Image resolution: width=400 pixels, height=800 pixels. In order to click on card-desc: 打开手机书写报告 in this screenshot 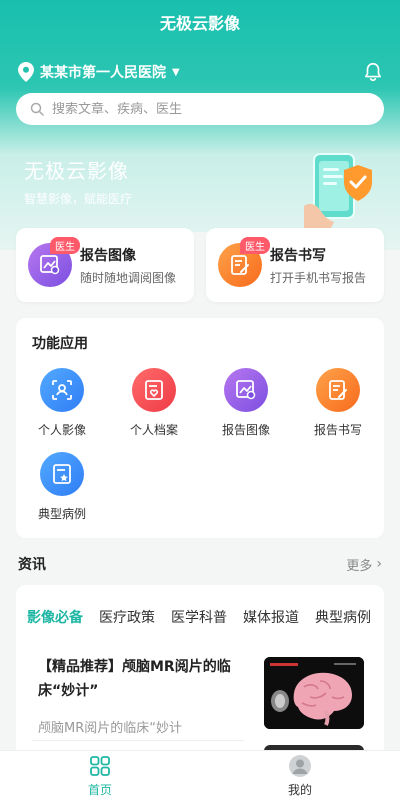, I will do `click(318, 277)`.